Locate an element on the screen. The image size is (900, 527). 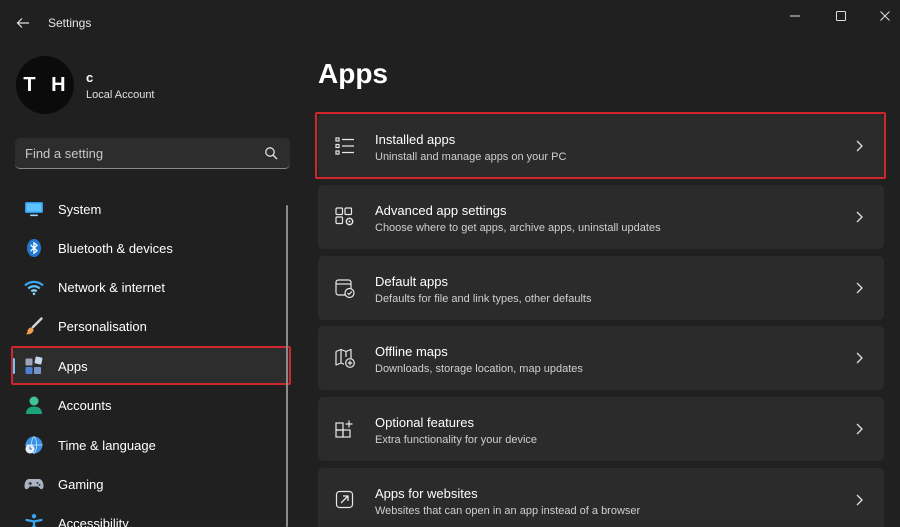
window-title: Settings is located at coordinates (70, 23).